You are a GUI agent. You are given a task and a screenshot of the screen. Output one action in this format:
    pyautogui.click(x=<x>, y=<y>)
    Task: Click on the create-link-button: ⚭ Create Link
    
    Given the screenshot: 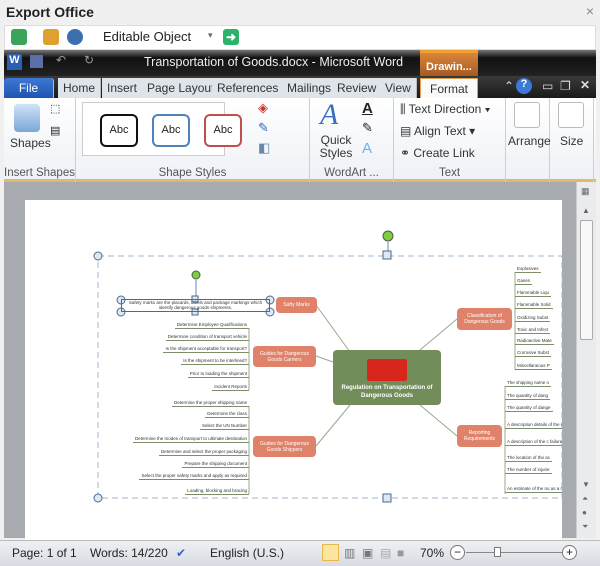 What is the action you would take?
    pyautogui.click(x=437, y=153)
    